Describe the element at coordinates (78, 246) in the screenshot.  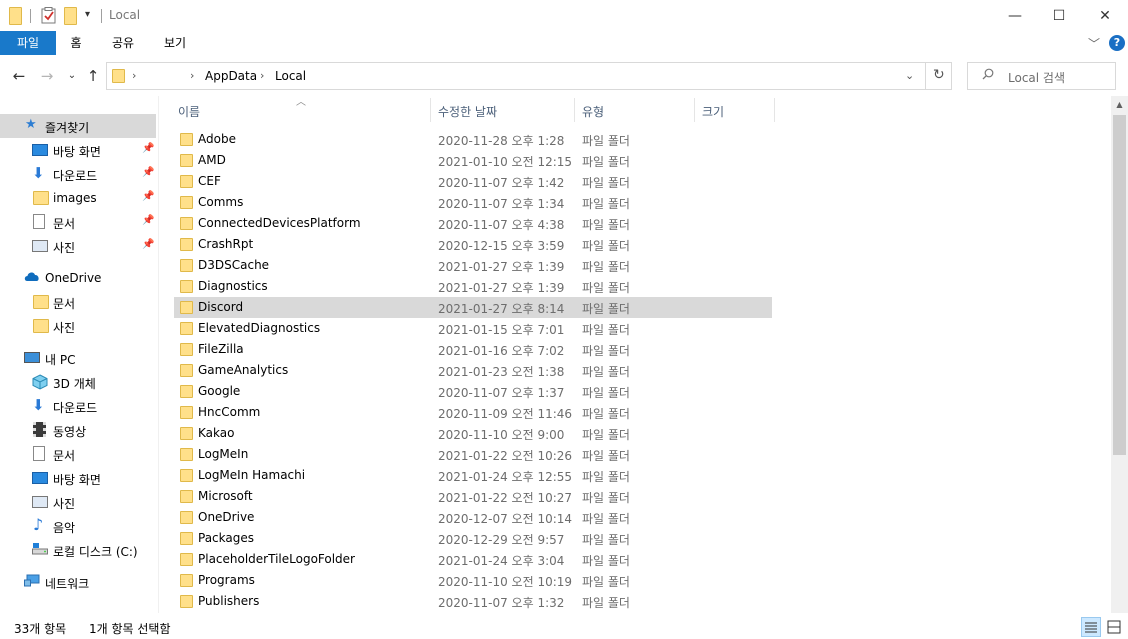
I see `sidebar-item-pictures: 사진 📌` at that location.